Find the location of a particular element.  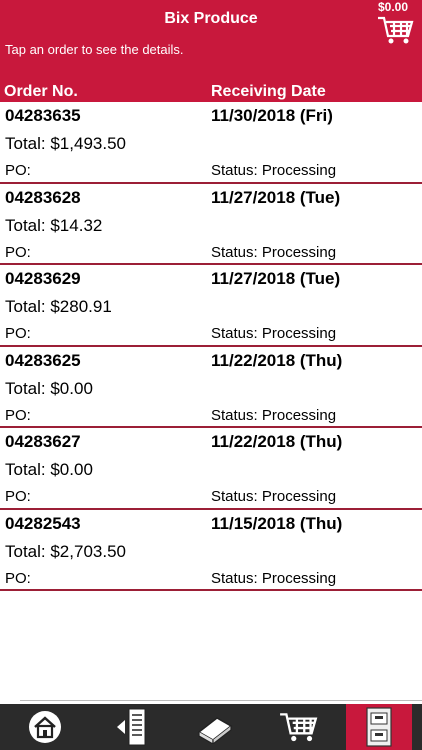

tab-bar is located at coordinates (211, 727).